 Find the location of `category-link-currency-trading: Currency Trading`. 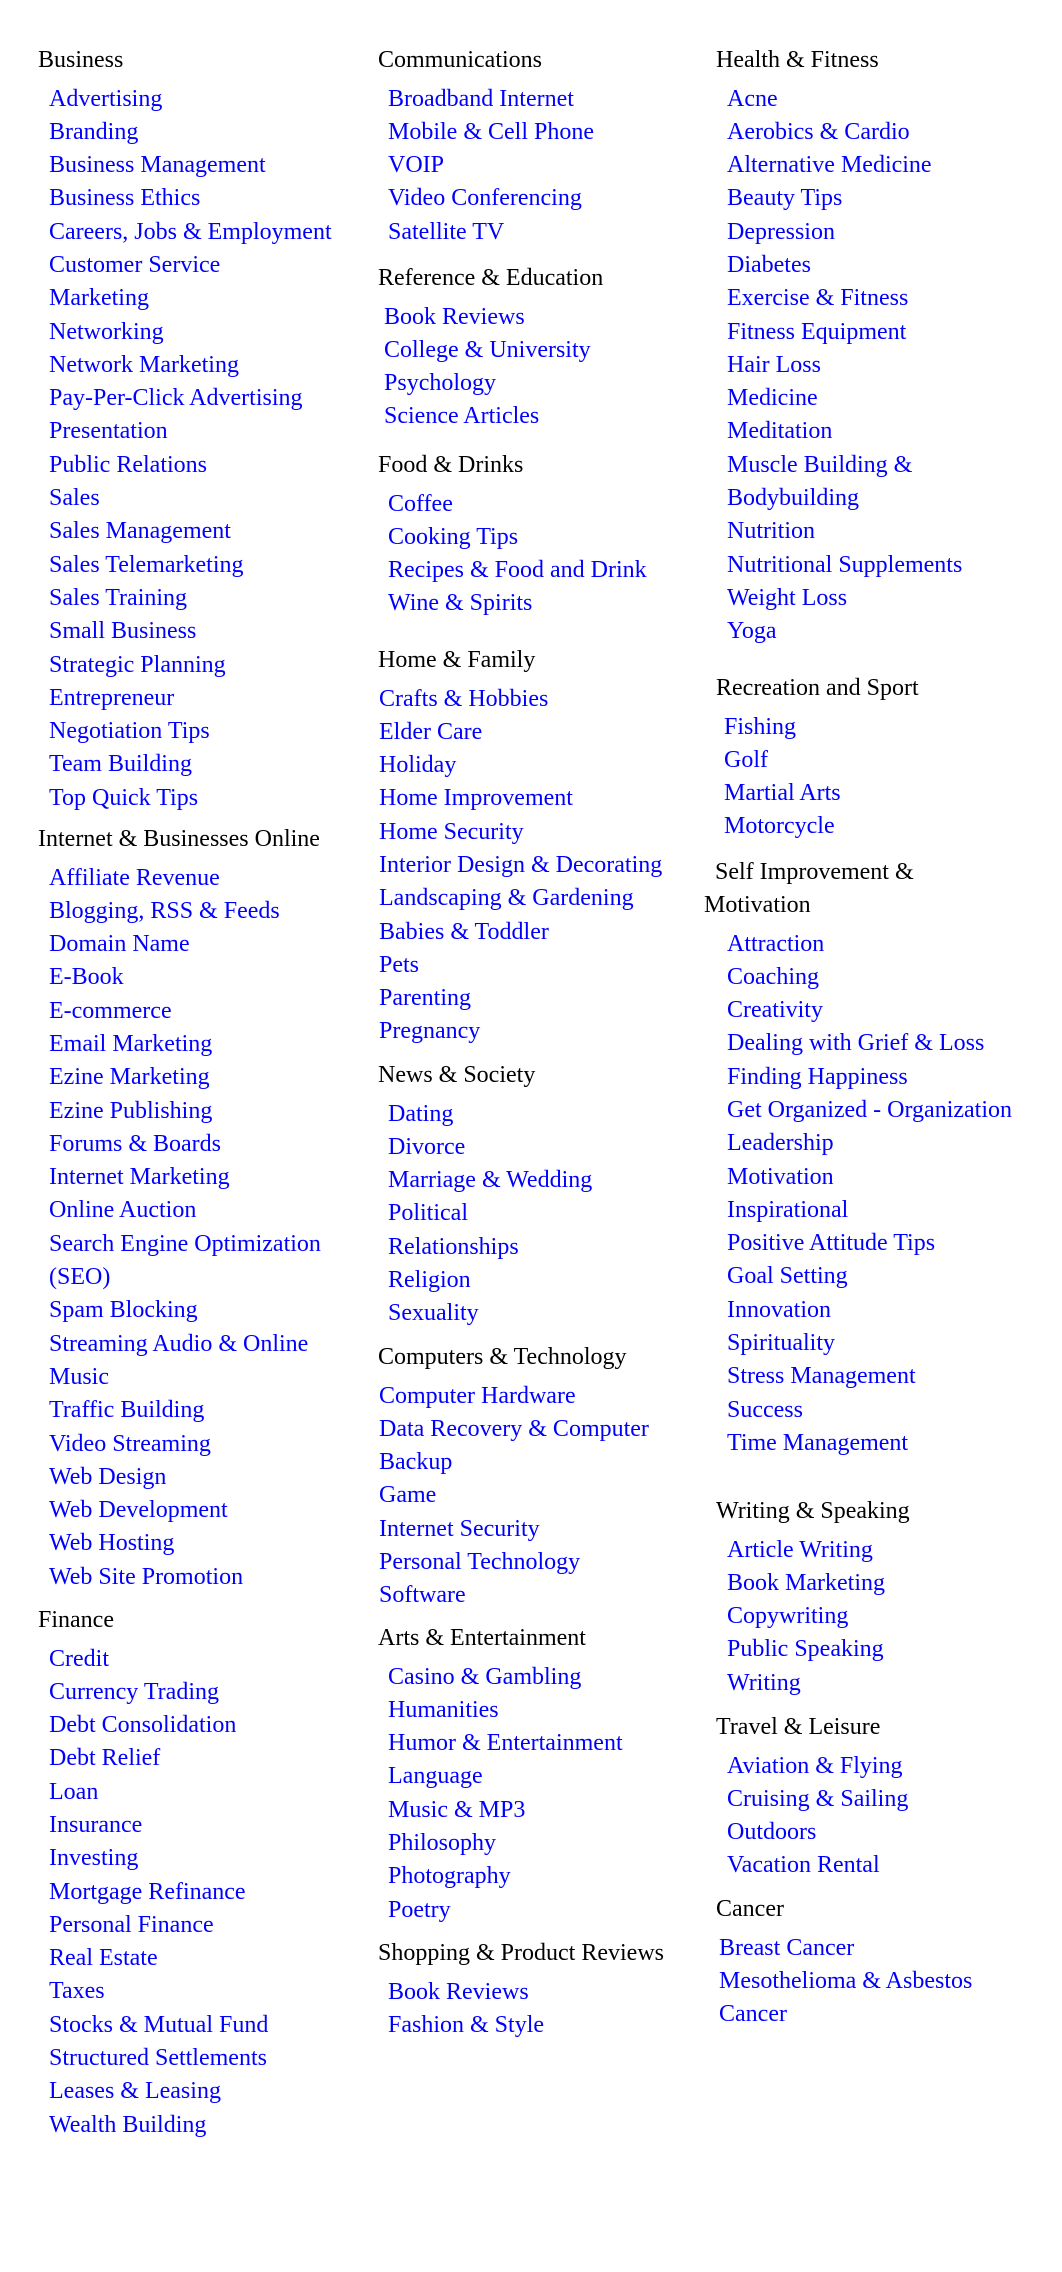

category-link-currency-trading: Currency Trading is located at coordinates (199, 1692).